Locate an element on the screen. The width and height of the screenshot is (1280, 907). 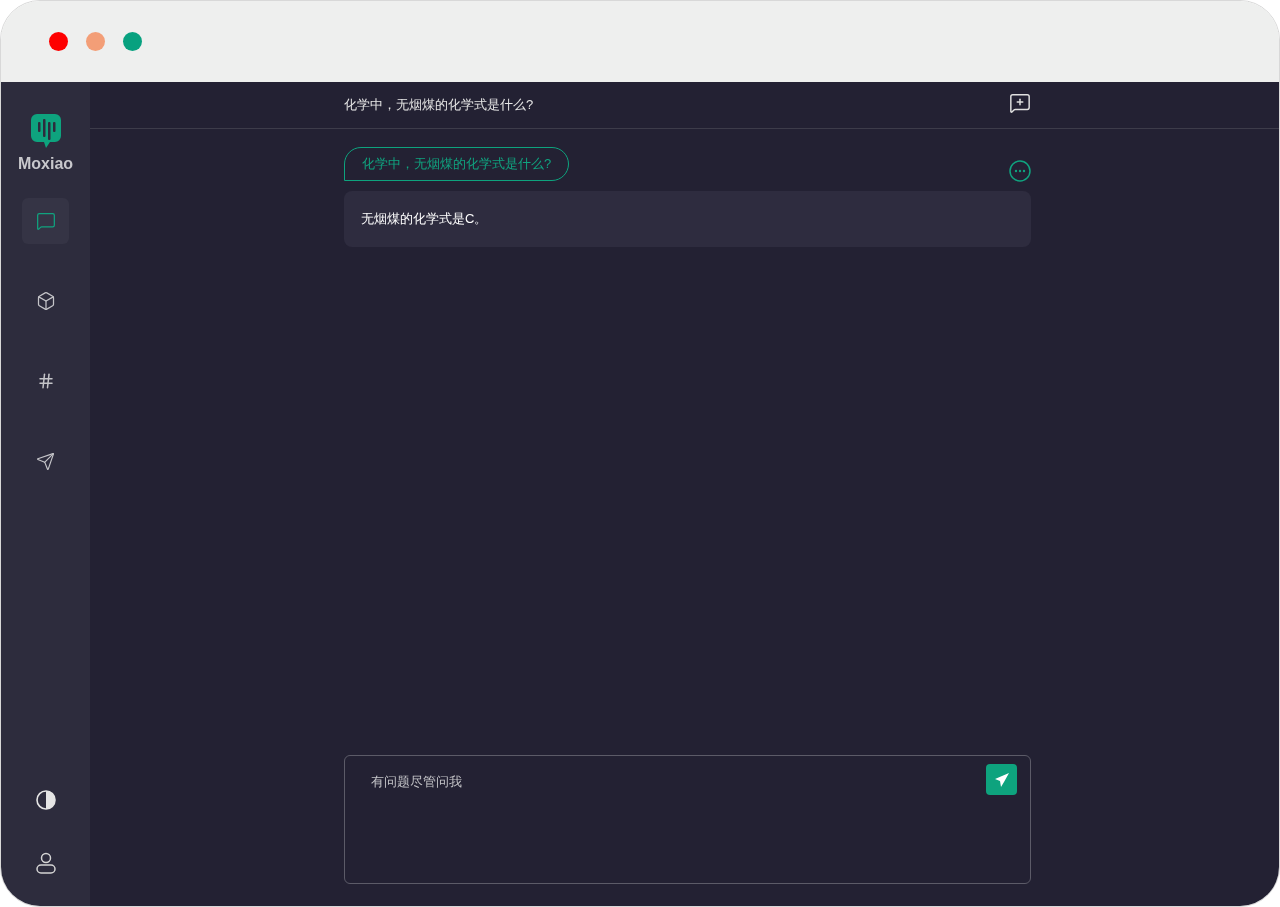
more-icon is located at coordinates (1020, 171).